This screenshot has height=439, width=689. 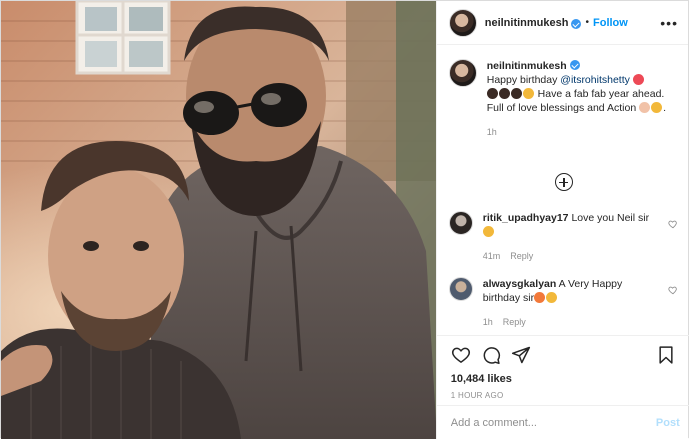 I want to click on post-comment-button: Post, so click(x=668, y=423).